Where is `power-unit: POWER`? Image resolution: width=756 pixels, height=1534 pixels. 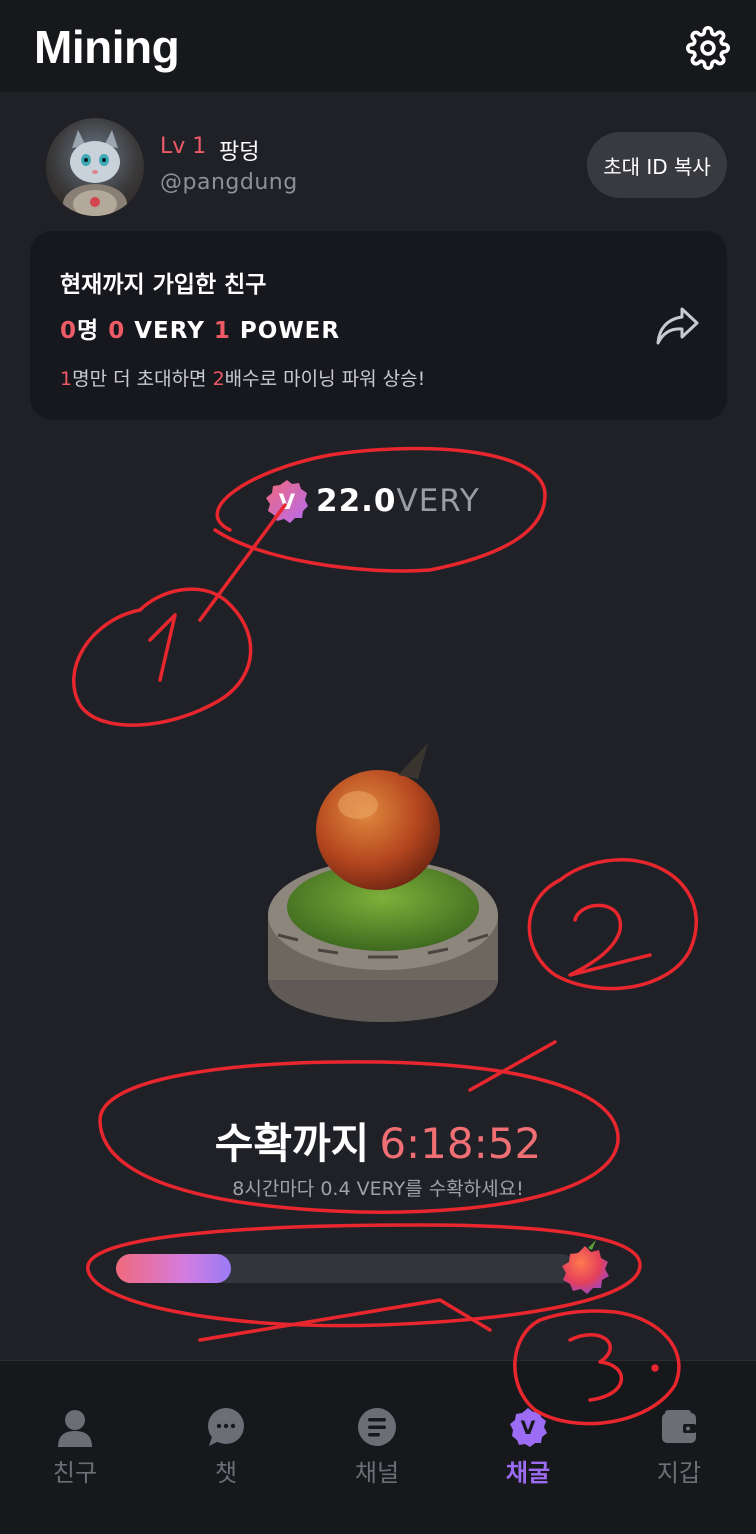 power-unit: POWER is located at coordinates (290, 331).